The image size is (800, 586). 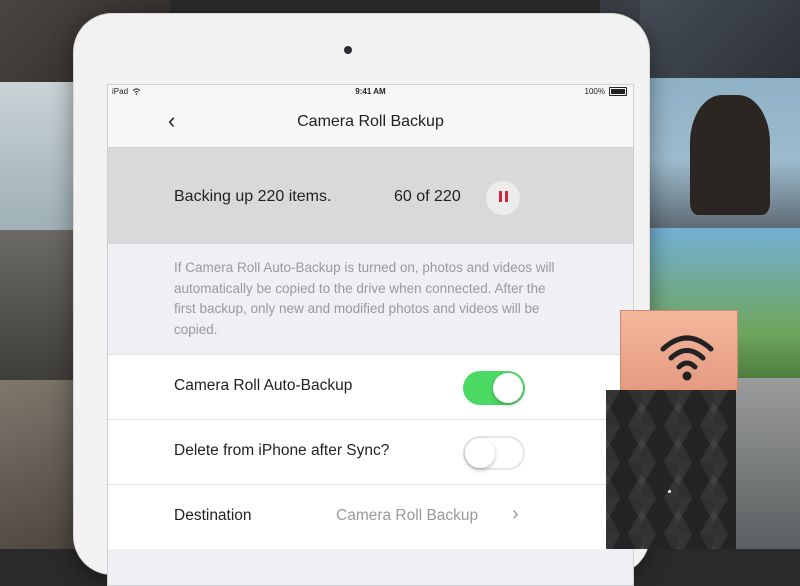 I want to click on front-camera, so click(x=348, y=50).